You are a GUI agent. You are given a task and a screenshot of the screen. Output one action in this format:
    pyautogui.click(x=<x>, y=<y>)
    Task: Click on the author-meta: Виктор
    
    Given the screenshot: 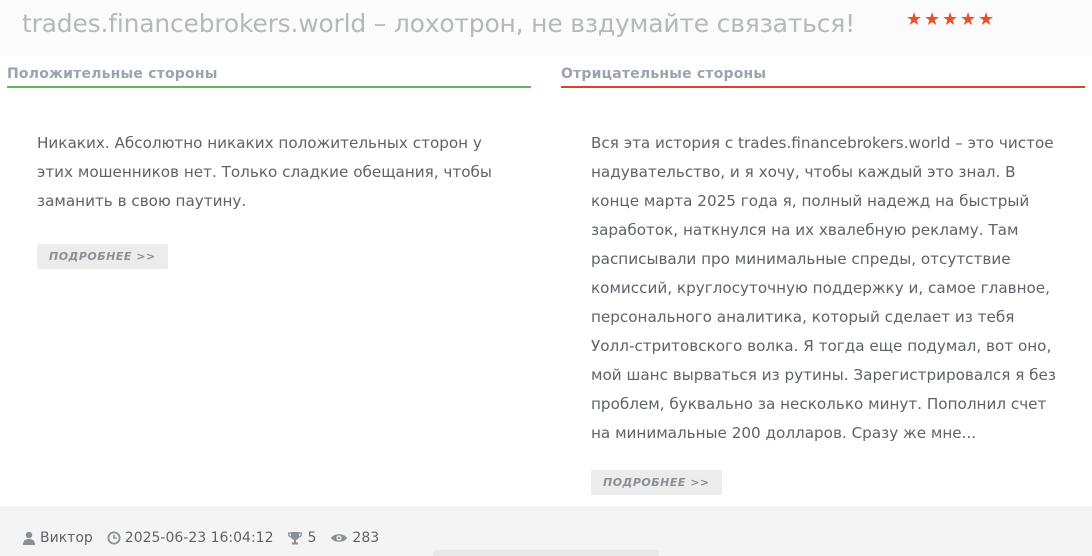 What is the action you would take?
    pyautogui.click(x=57, y=538)
    